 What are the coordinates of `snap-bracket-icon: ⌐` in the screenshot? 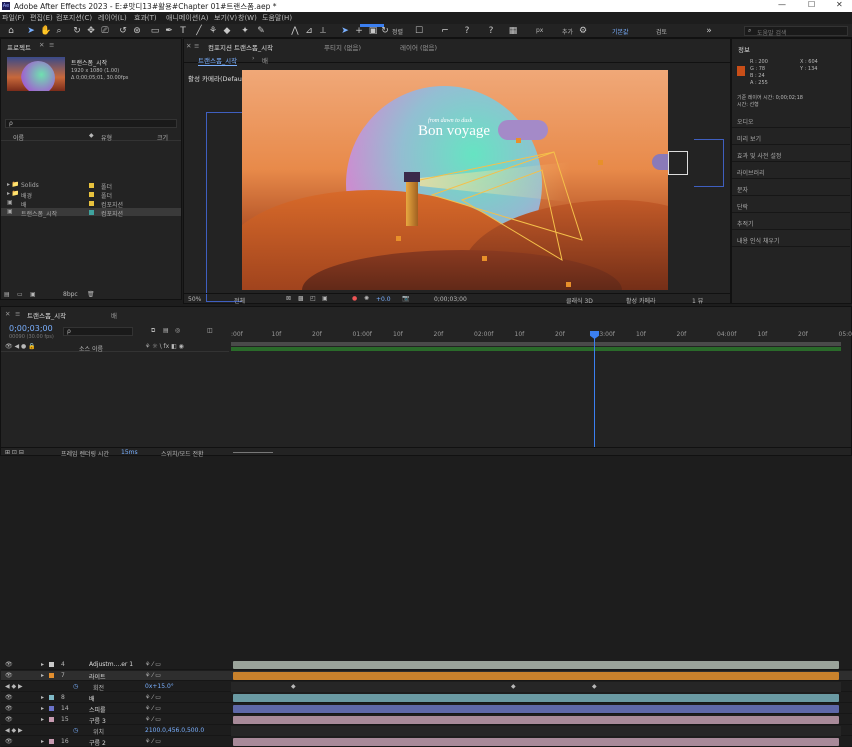 It's located at (445, 31).